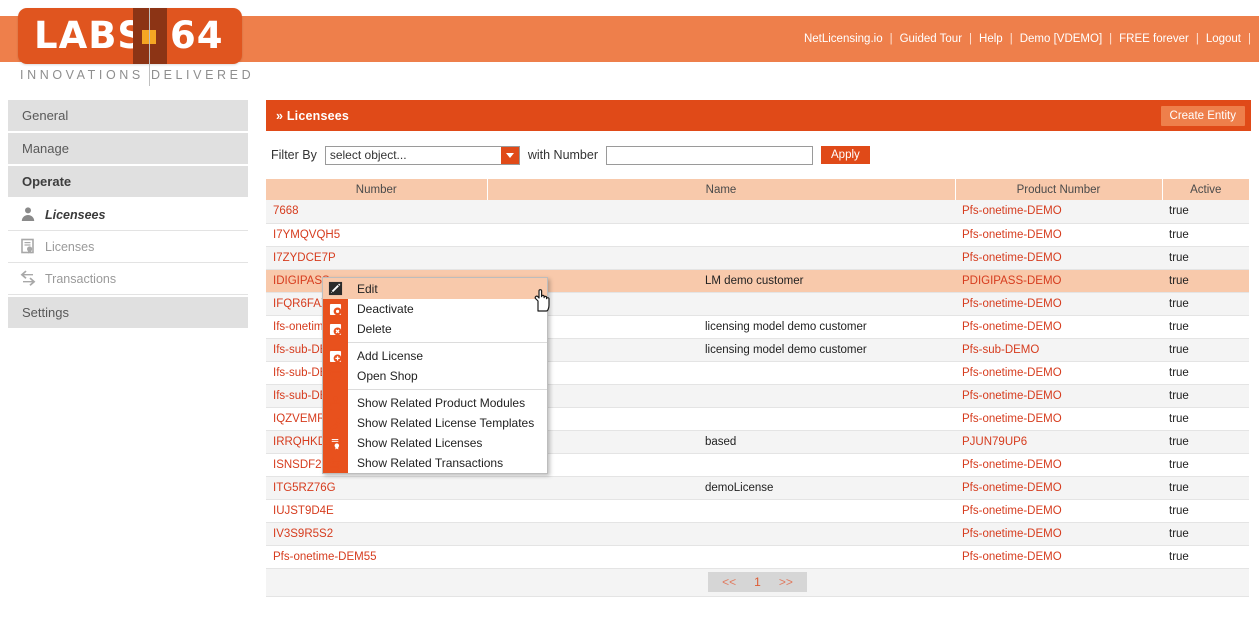  What do you see at coordinates (298, 327) in the screenshot?
I see `licensee-number-link: Ifs-onetim` at bounding box center [298, 327].